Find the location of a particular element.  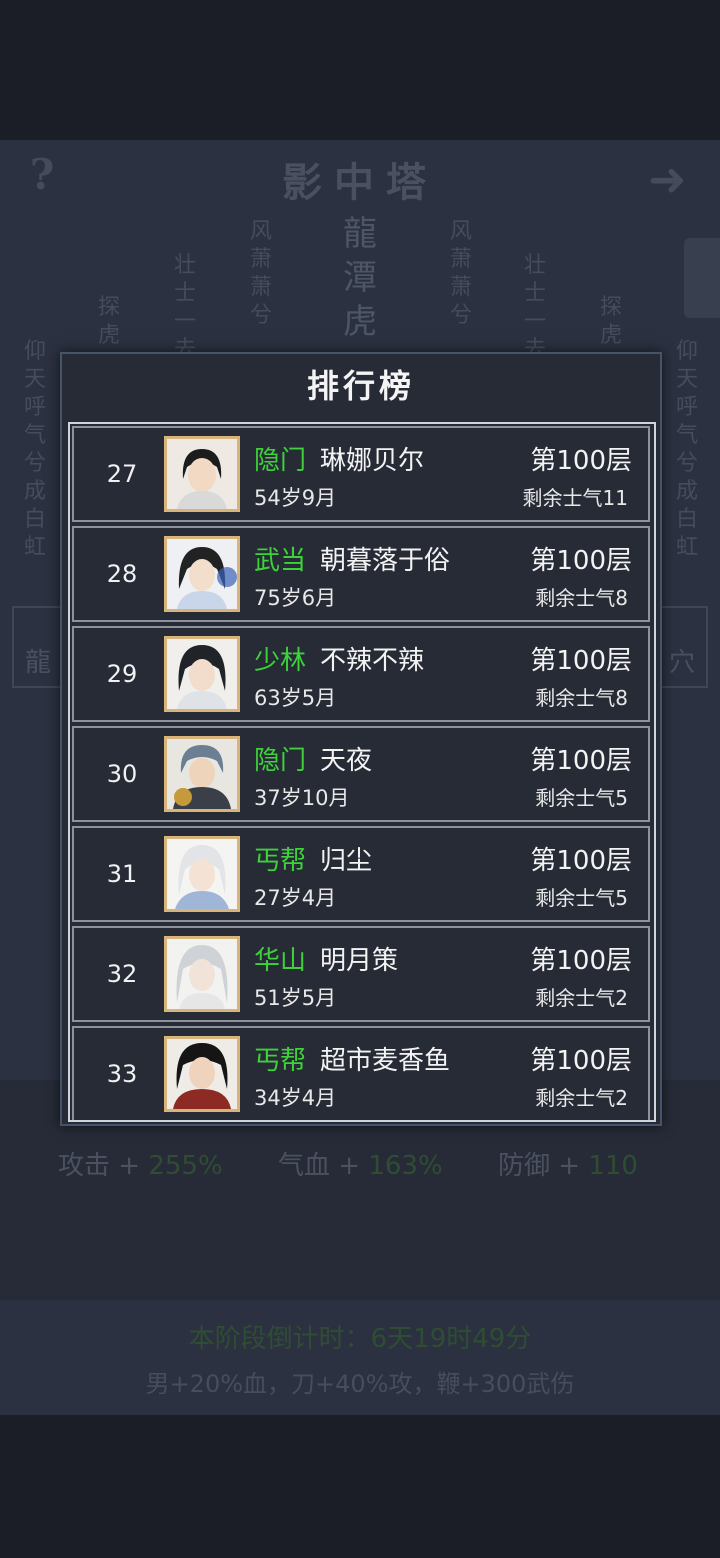

player-age: 63岁5月 is located at coordinates (295, 698).